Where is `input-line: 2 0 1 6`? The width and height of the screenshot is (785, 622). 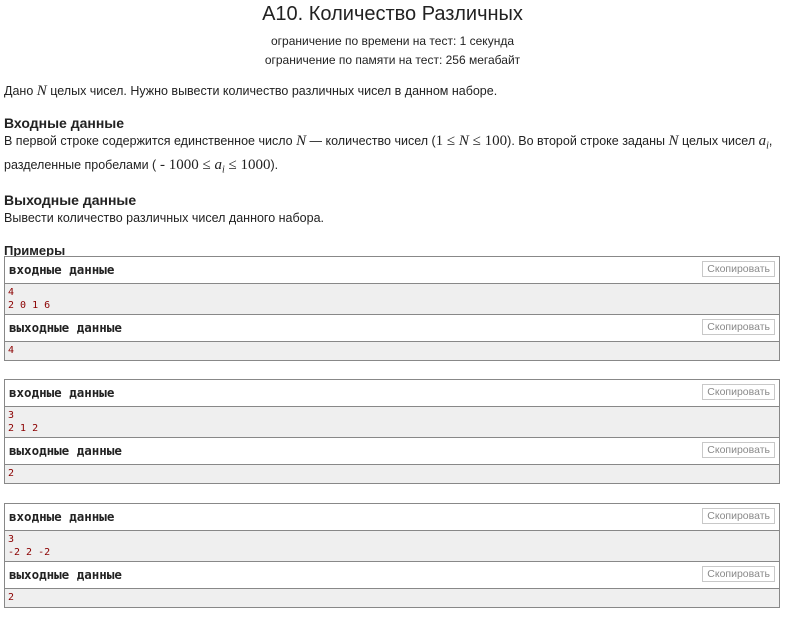
input-line: 2 0 1 6 is located at coordinates (29, 305).